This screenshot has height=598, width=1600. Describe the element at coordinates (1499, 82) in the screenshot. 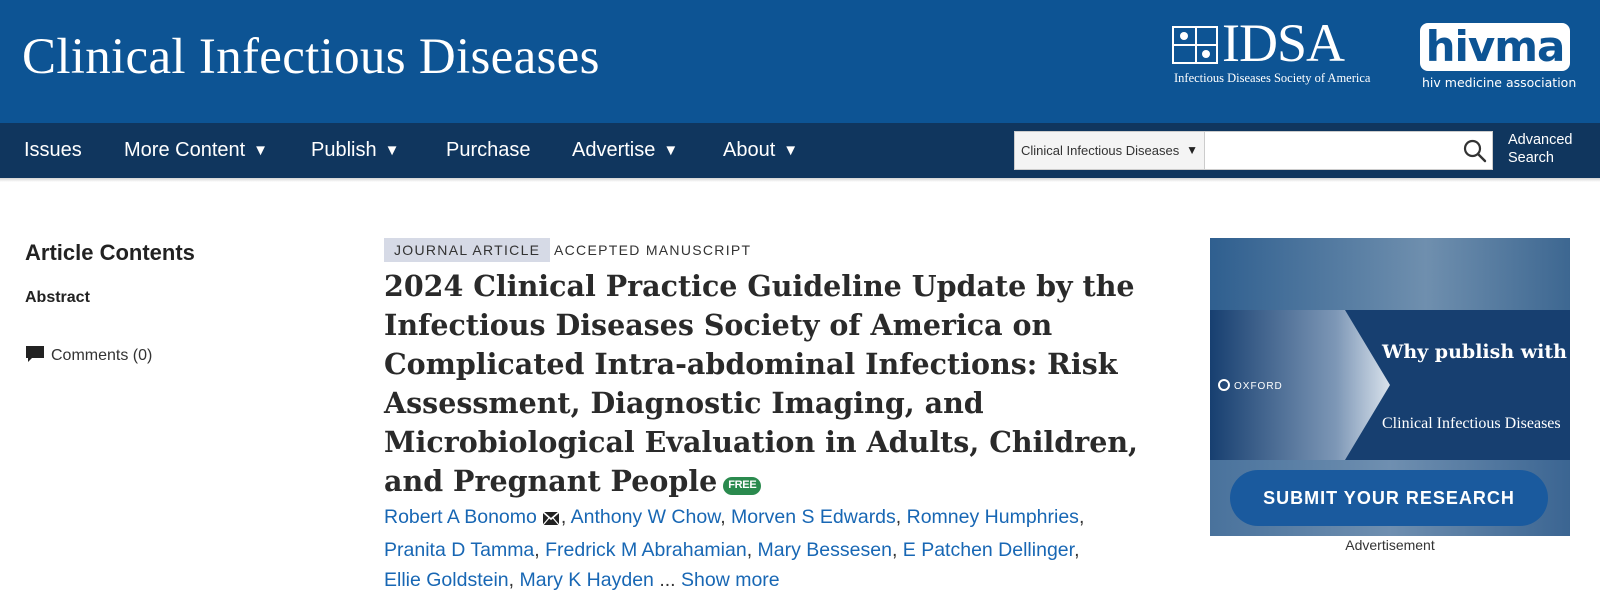

I see `hivma-tagline: hiv medicine association` at that location.